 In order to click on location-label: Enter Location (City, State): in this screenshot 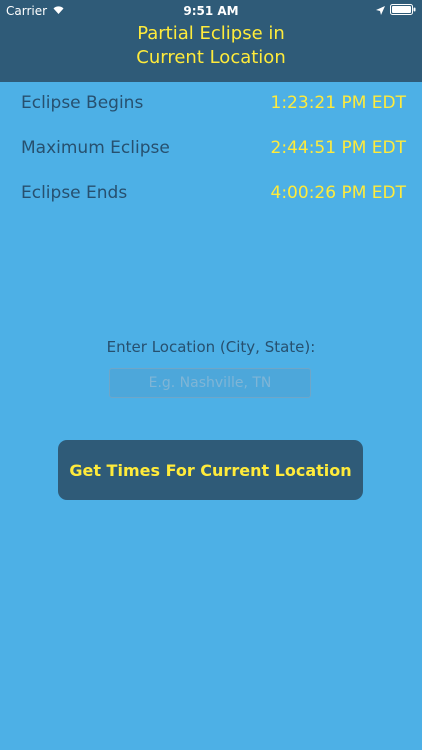, I will do `click(211, 347)`.